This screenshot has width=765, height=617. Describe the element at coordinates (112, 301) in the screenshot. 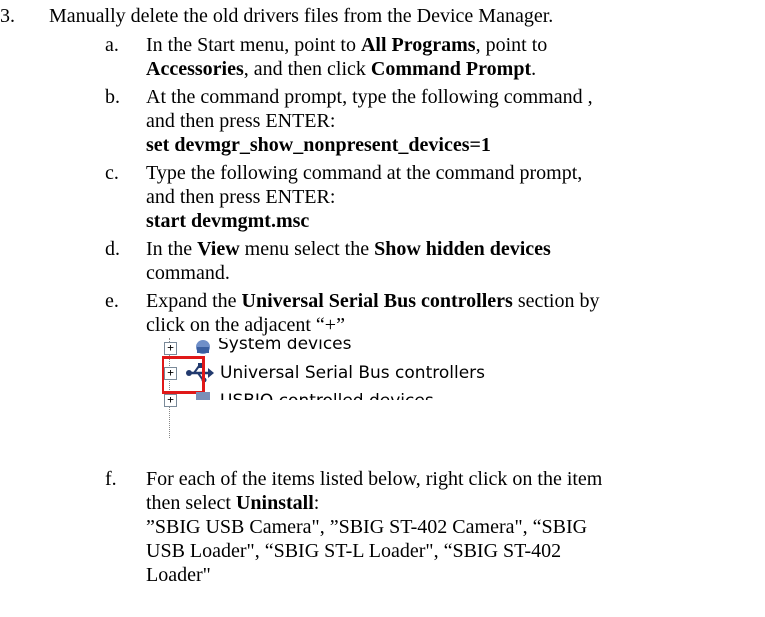

I see `item-e-letter: e.` at that location.